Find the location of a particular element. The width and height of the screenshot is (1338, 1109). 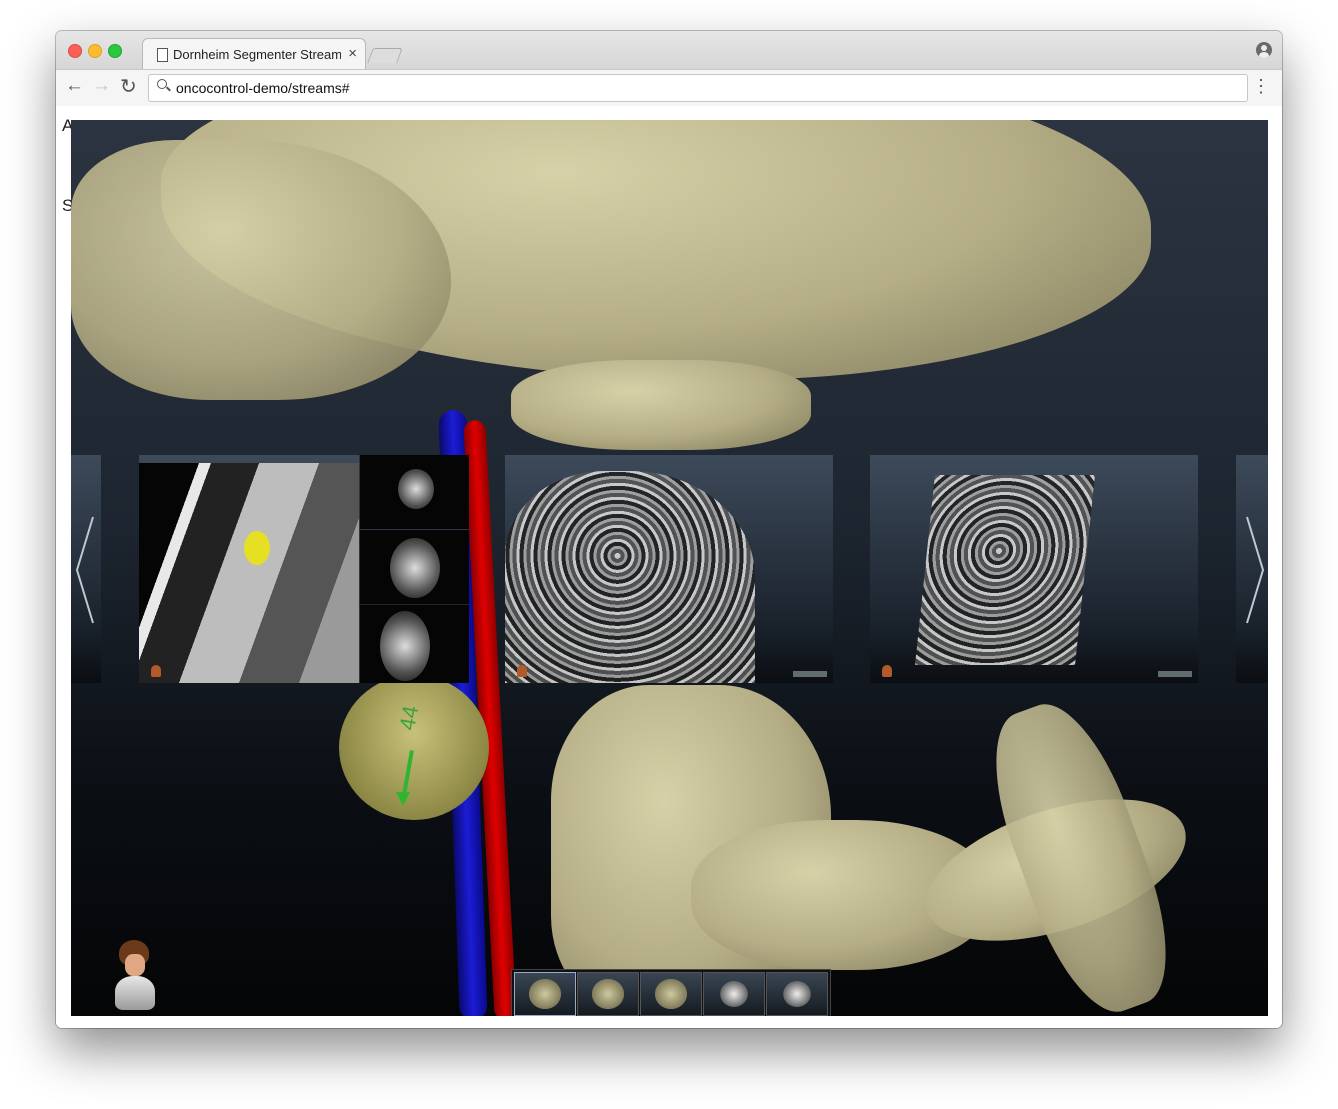

profile-head is located at coordinates (1264, 48).